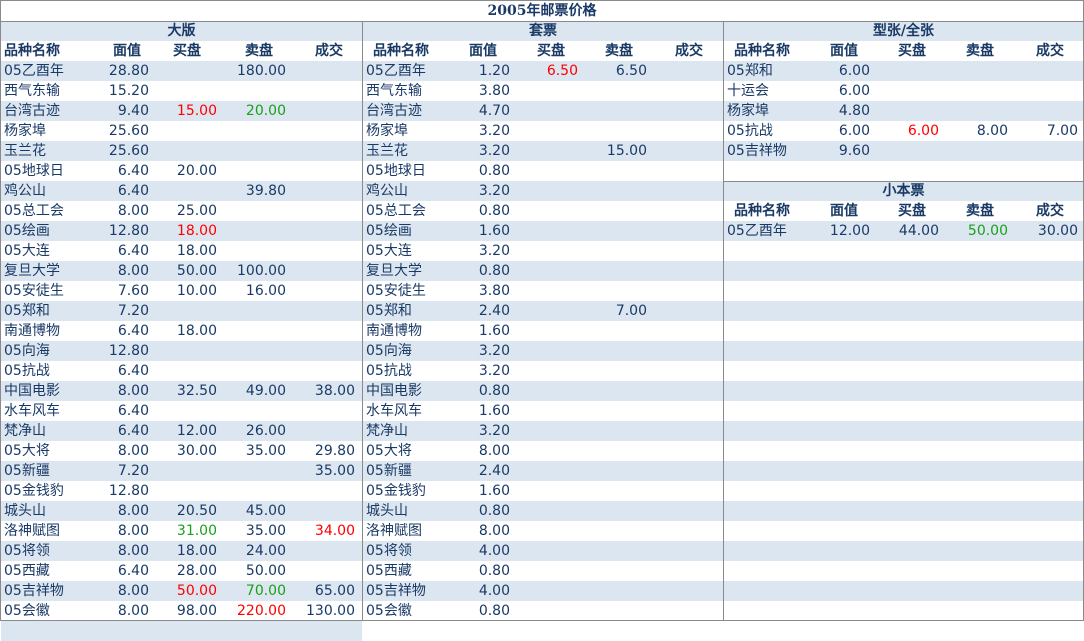 This screenshot has height=641, width=1084. I want to click on table-row: 洛神赋图 8.00 31.00 35.00 34.00, so click(181, 531).